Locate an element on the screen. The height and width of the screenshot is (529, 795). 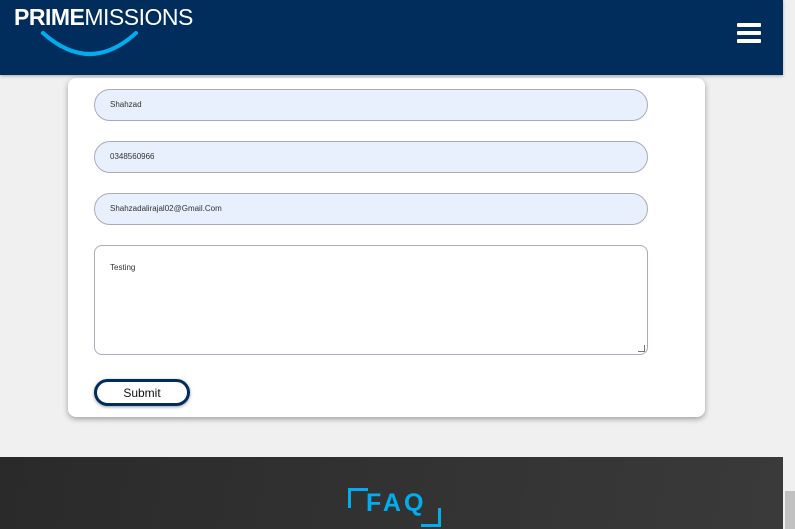
logo-light-text: MISSIONS is located at coordinates (138, 17).